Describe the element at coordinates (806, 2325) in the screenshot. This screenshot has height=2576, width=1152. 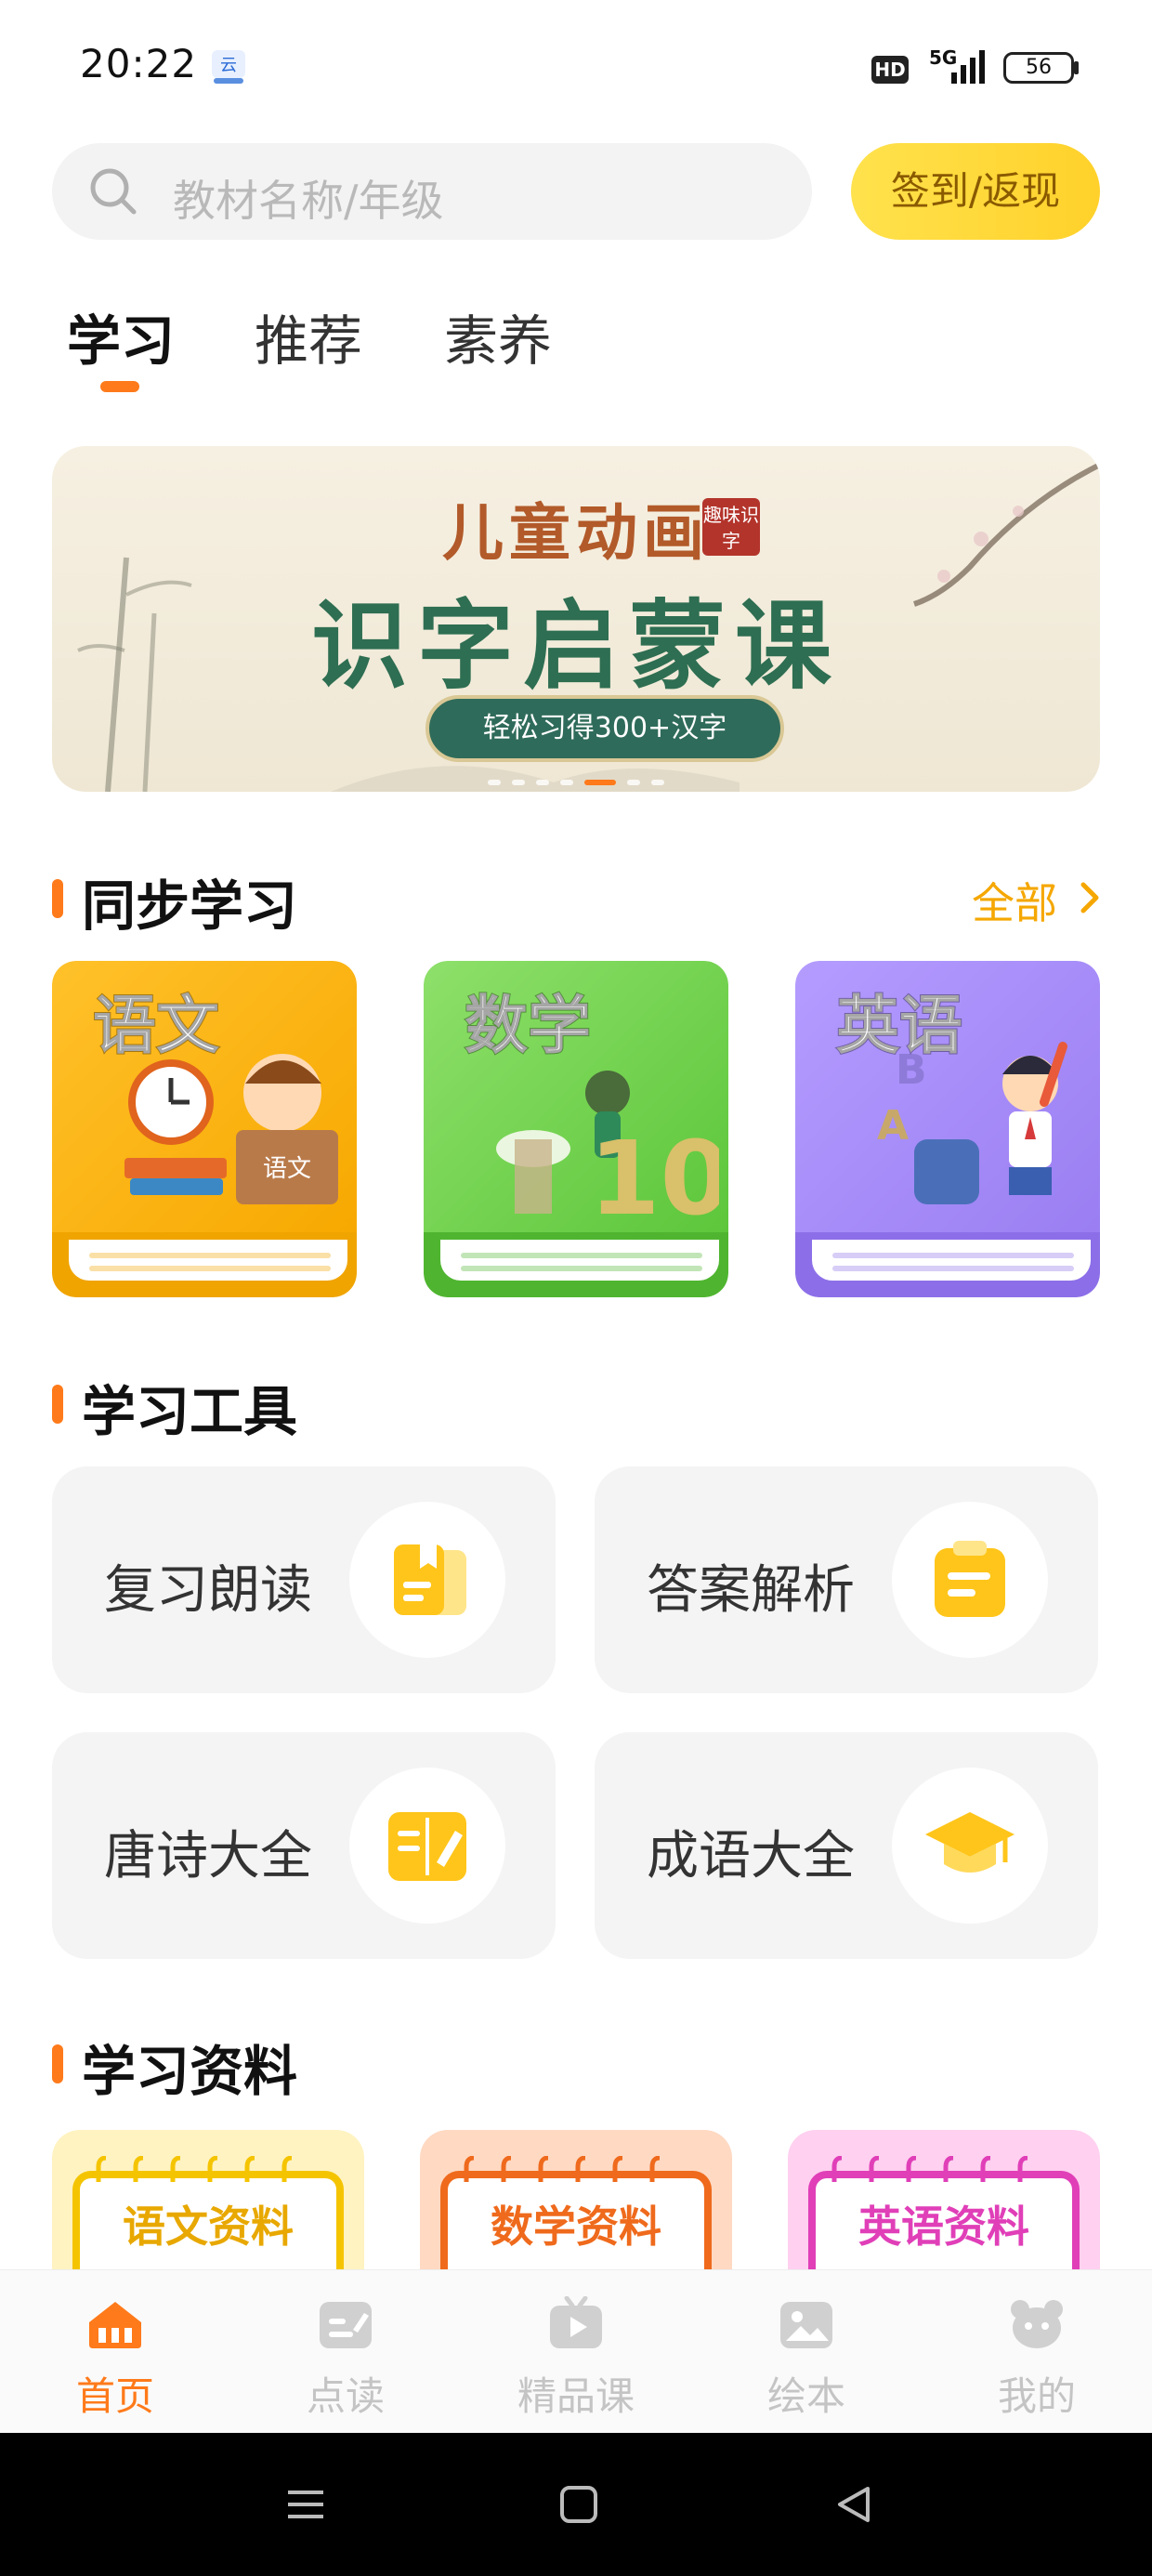
I see `picture-book-icon` at that location.